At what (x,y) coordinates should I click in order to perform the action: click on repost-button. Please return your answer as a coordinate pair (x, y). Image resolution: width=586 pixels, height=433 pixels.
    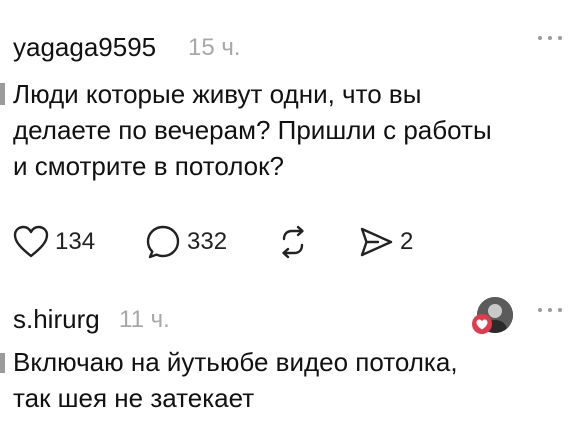
    Looking at the image, I should click on (293, 242).